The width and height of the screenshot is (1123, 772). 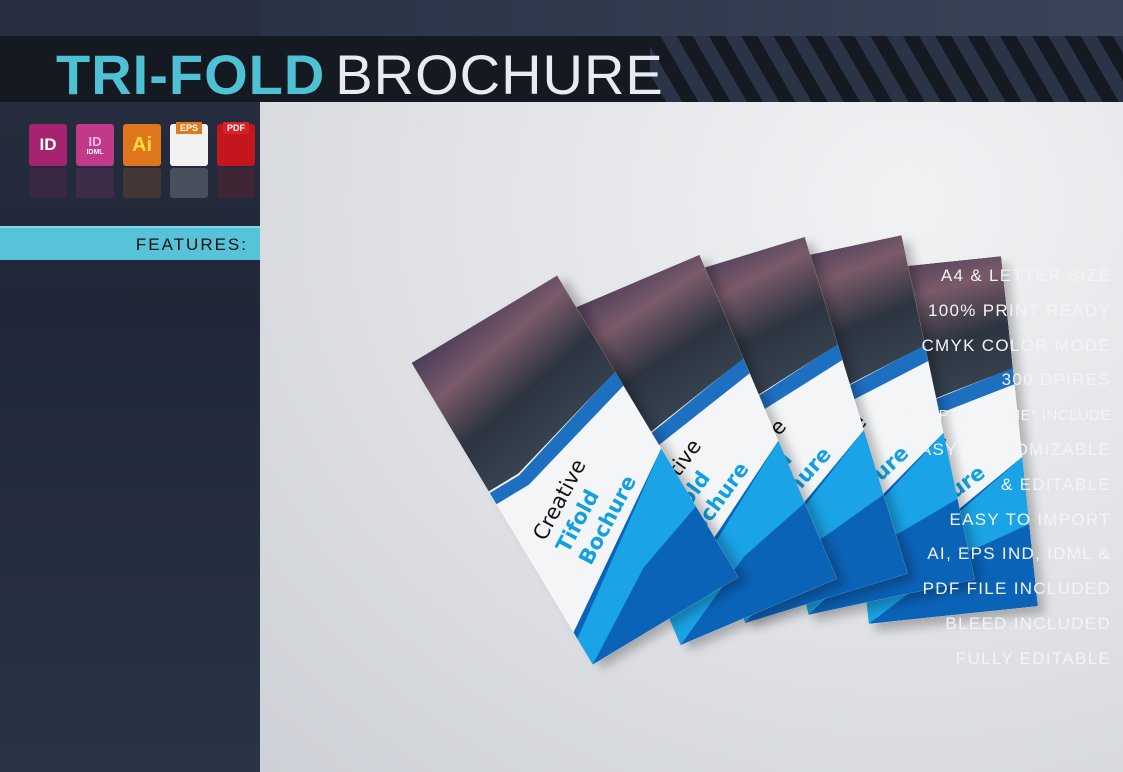 What do you see at coordinates (1019, 310) in the screenshot?
I see `feature-item: 100% PRINT READY` at bounding box center [1019, 310].